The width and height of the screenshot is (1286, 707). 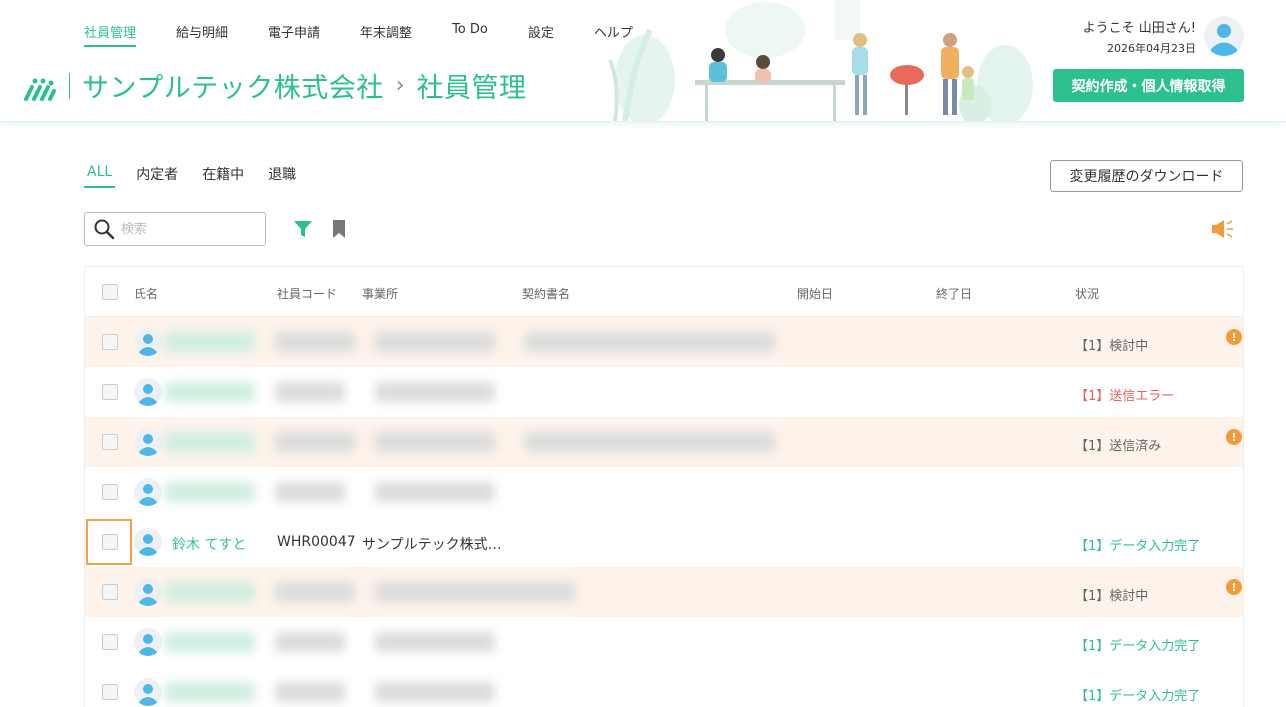 I want to click on page-title: サンプルテック株式会社 › 社員管理, so click(x=275, y=85).